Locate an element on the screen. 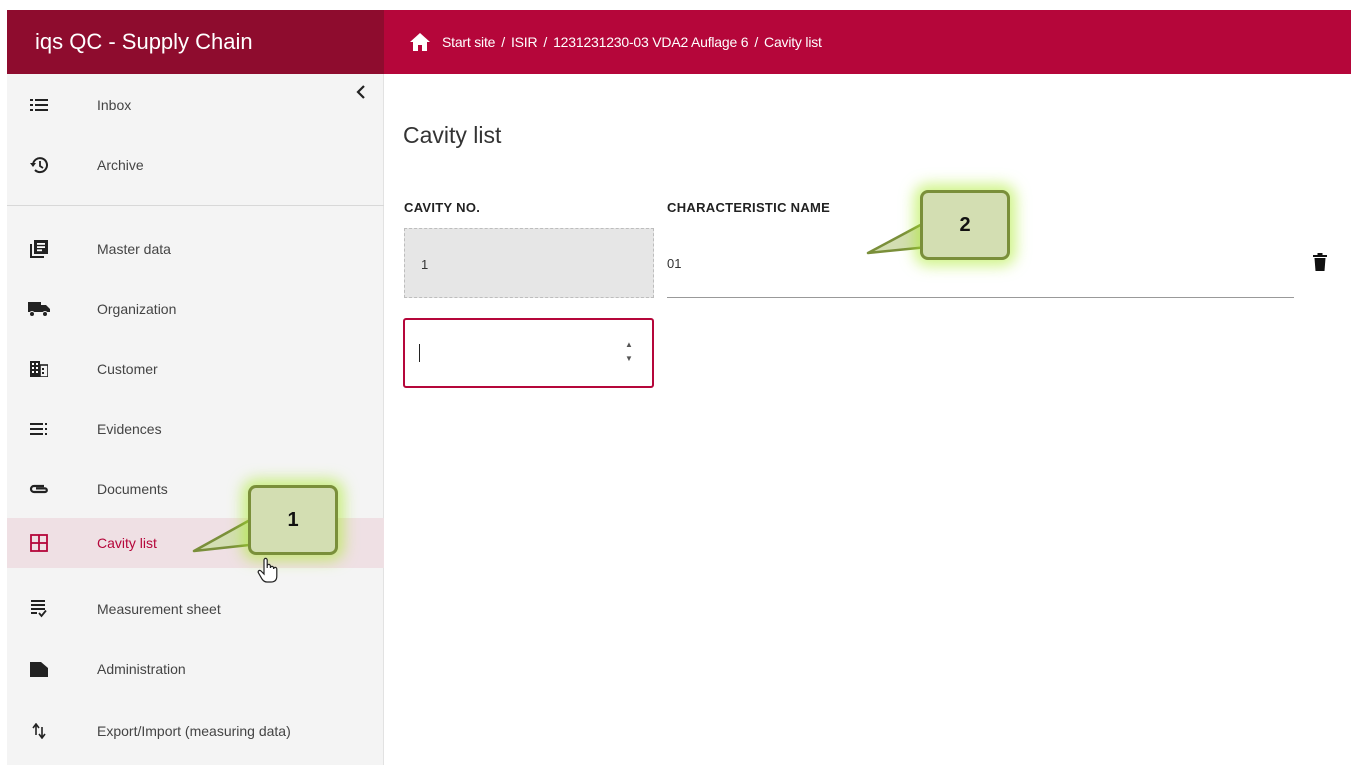  stepper-down-icon: ▼ is located at coordinates (629, 359).